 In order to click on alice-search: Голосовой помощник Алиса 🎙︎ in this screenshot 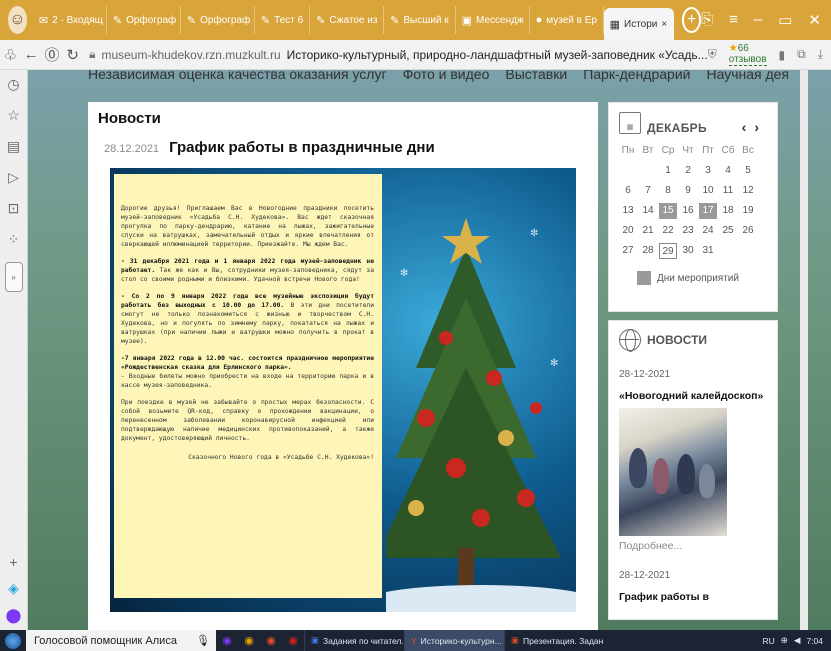, I will do `click(121, 640)`.